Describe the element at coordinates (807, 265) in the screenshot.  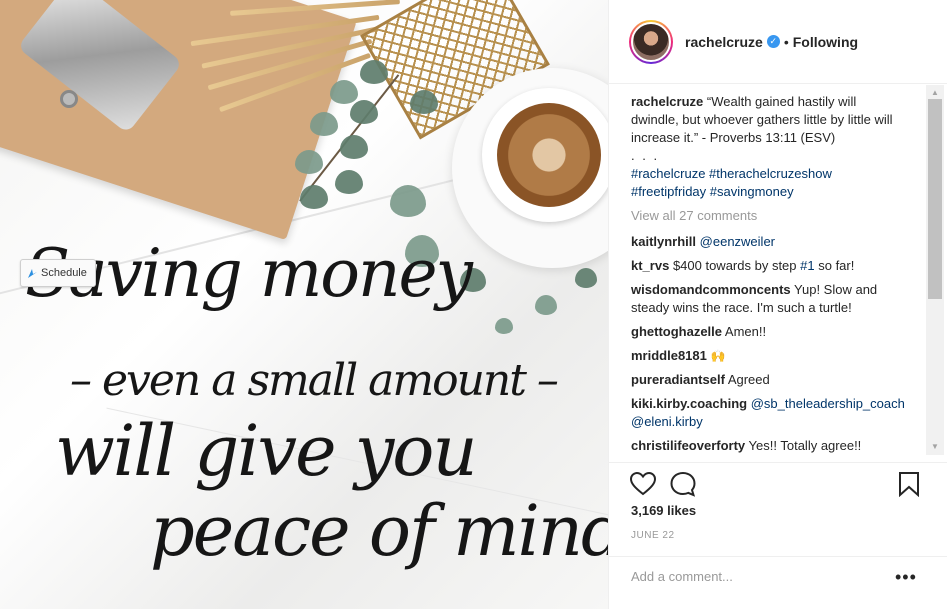
I see `comment-hashtag: #1` at that location.